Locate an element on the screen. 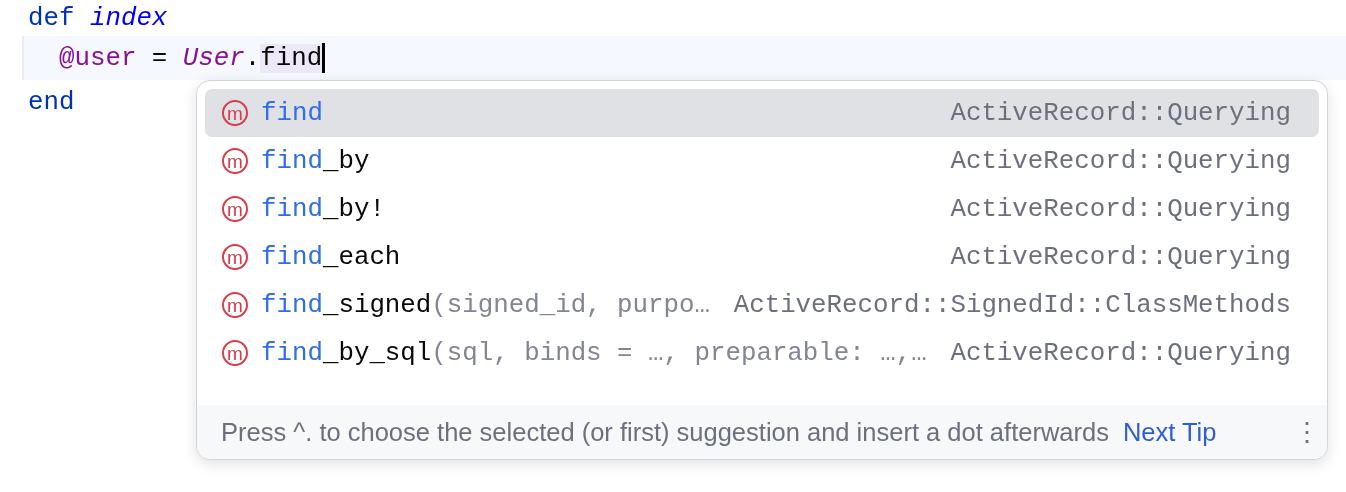 The image size is (1346, 492). code-line: end is located at coordinates (51, 102).